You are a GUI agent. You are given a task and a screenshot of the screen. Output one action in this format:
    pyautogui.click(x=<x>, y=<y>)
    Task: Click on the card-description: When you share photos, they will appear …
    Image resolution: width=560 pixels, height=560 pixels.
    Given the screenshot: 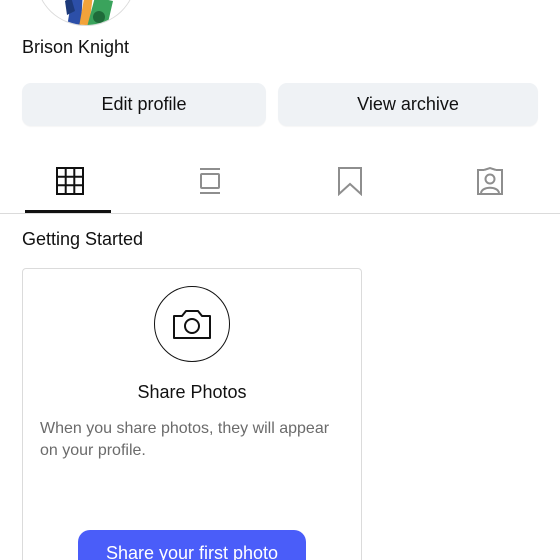 What is the action you would take?
    pyautogui.click(x=185, y=439)
    